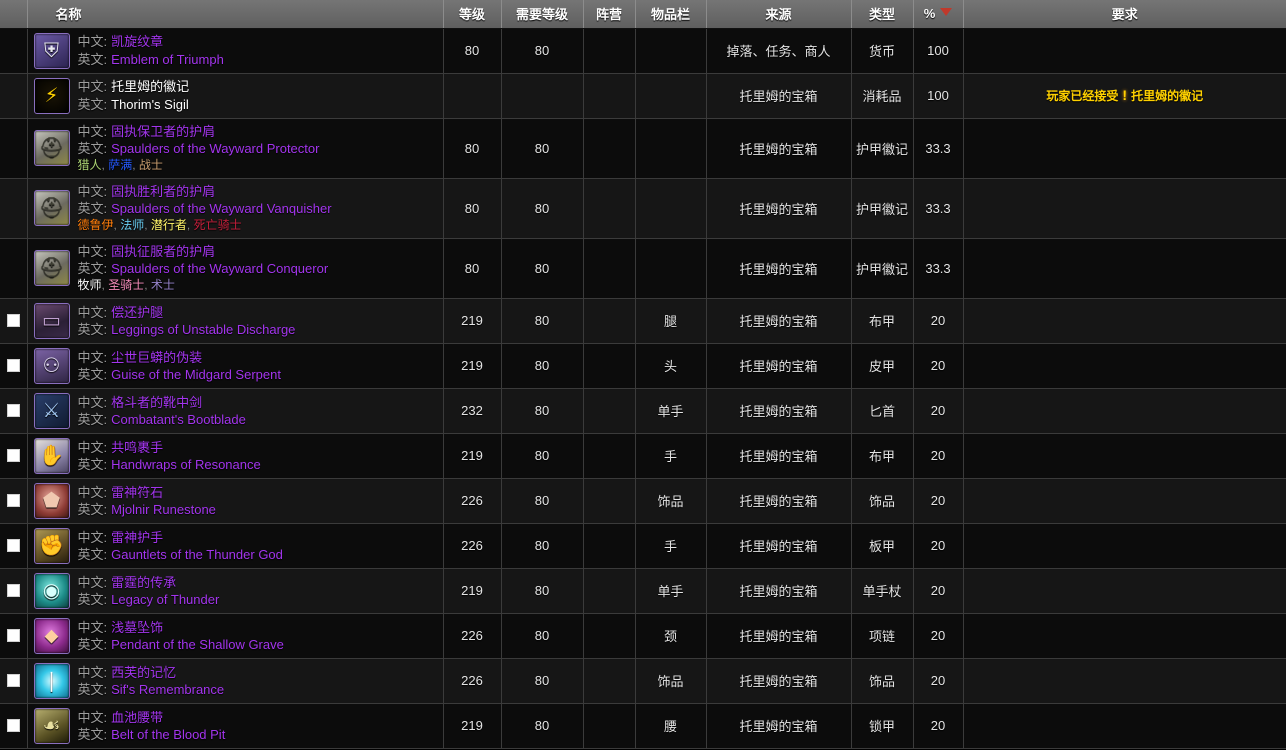 The height and width of the screenshot is (750, 1286). What do you see at coordinates (137, 41) in the screenshot?
I see `item-link-zh: 凯旋纹章` at bounding box center [137, 41].